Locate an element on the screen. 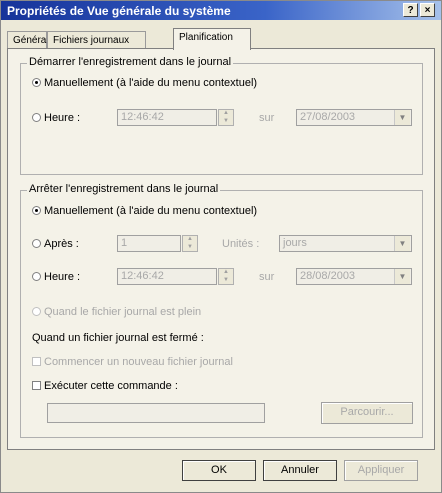 The width and height of the screenshot is (442, 493). stop-after-label: Après : is located at coordinates (61, 244).